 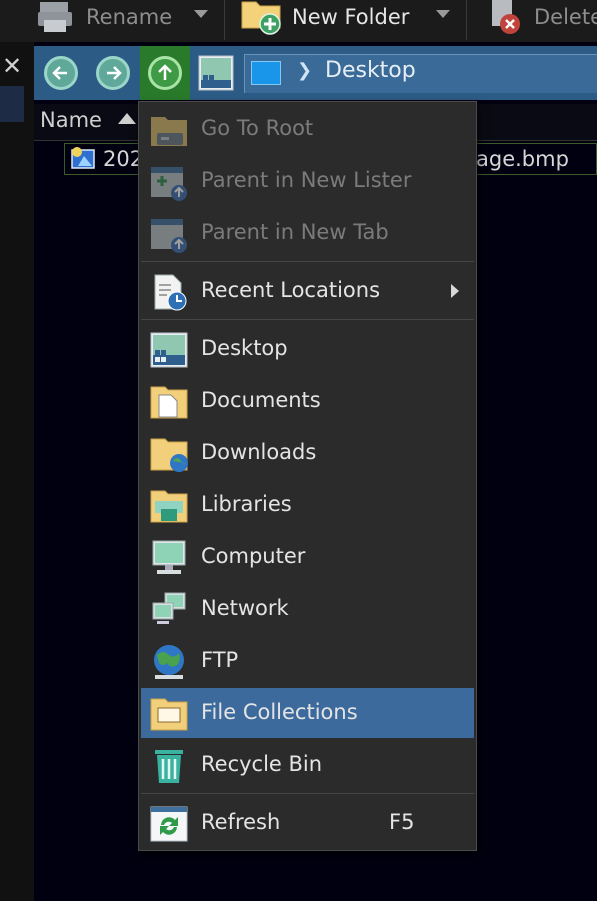 I want to click on menu-item-label: File Collections, so click(x=279, y=712).